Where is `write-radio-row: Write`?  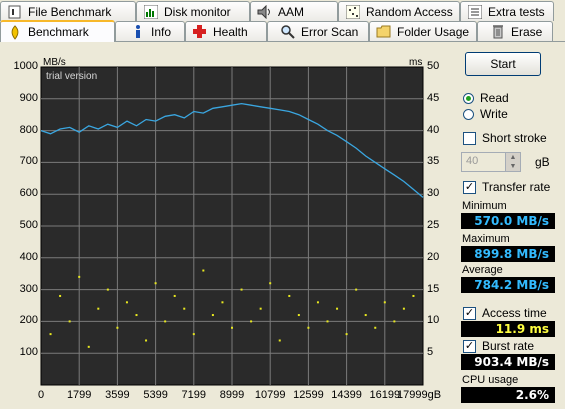 write-radio-row: Write is located at coordinates (485, 114).